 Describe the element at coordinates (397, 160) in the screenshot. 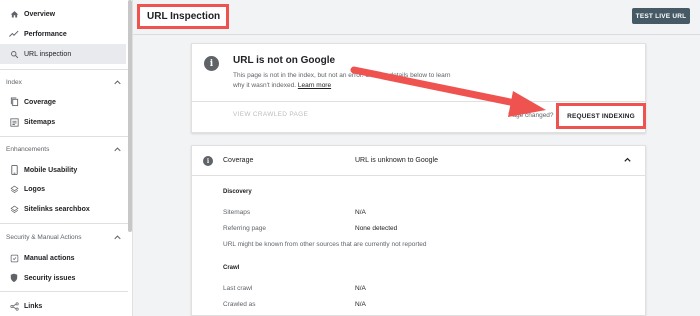

I see `coverage-status: URL is unknown to Google` at that location.